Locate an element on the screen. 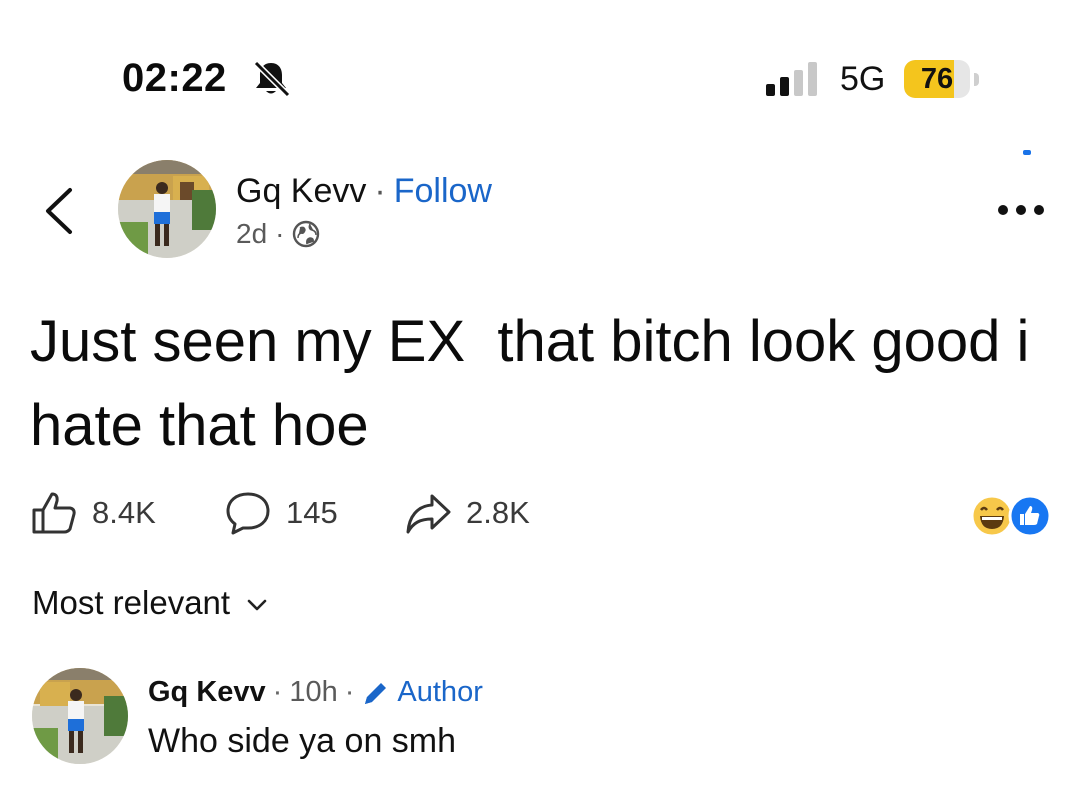 The image size is (1078, 787). signal-icon is located at coordinates (791, 79).